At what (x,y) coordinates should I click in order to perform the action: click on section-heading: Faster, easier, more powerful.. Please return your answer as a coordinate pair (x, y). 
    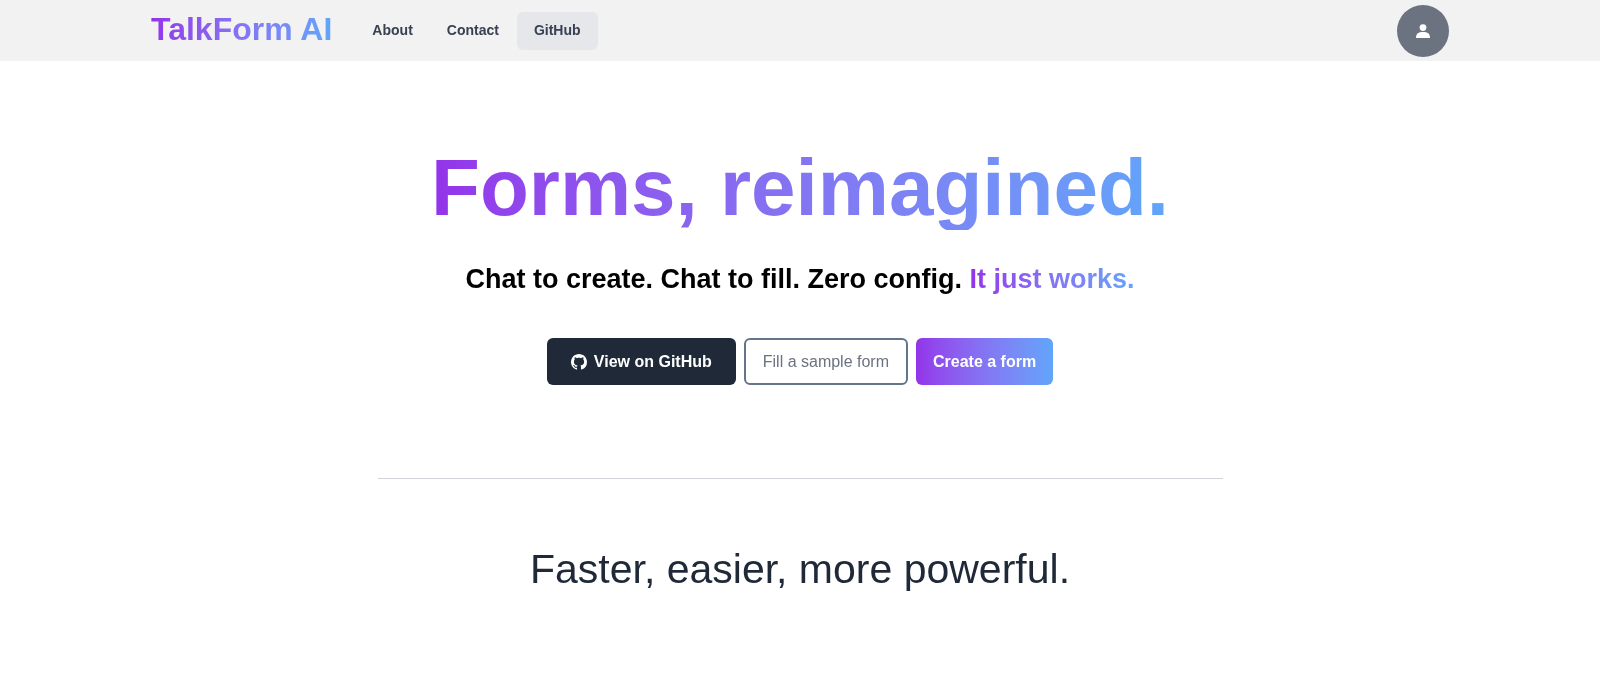
    Looking at the image, I should click on (800, 569).